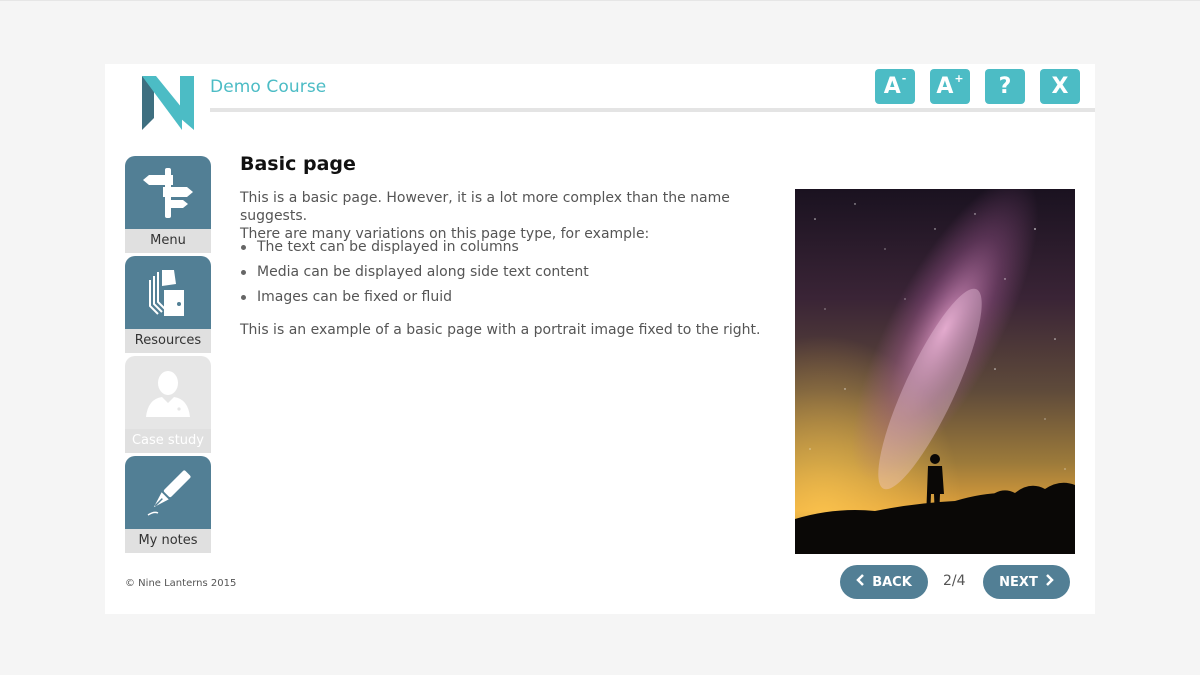 The height and width of the screenshot is (675, 1200). I want to click on sidebar-item-case-study-iconbox, so click(168, 392).